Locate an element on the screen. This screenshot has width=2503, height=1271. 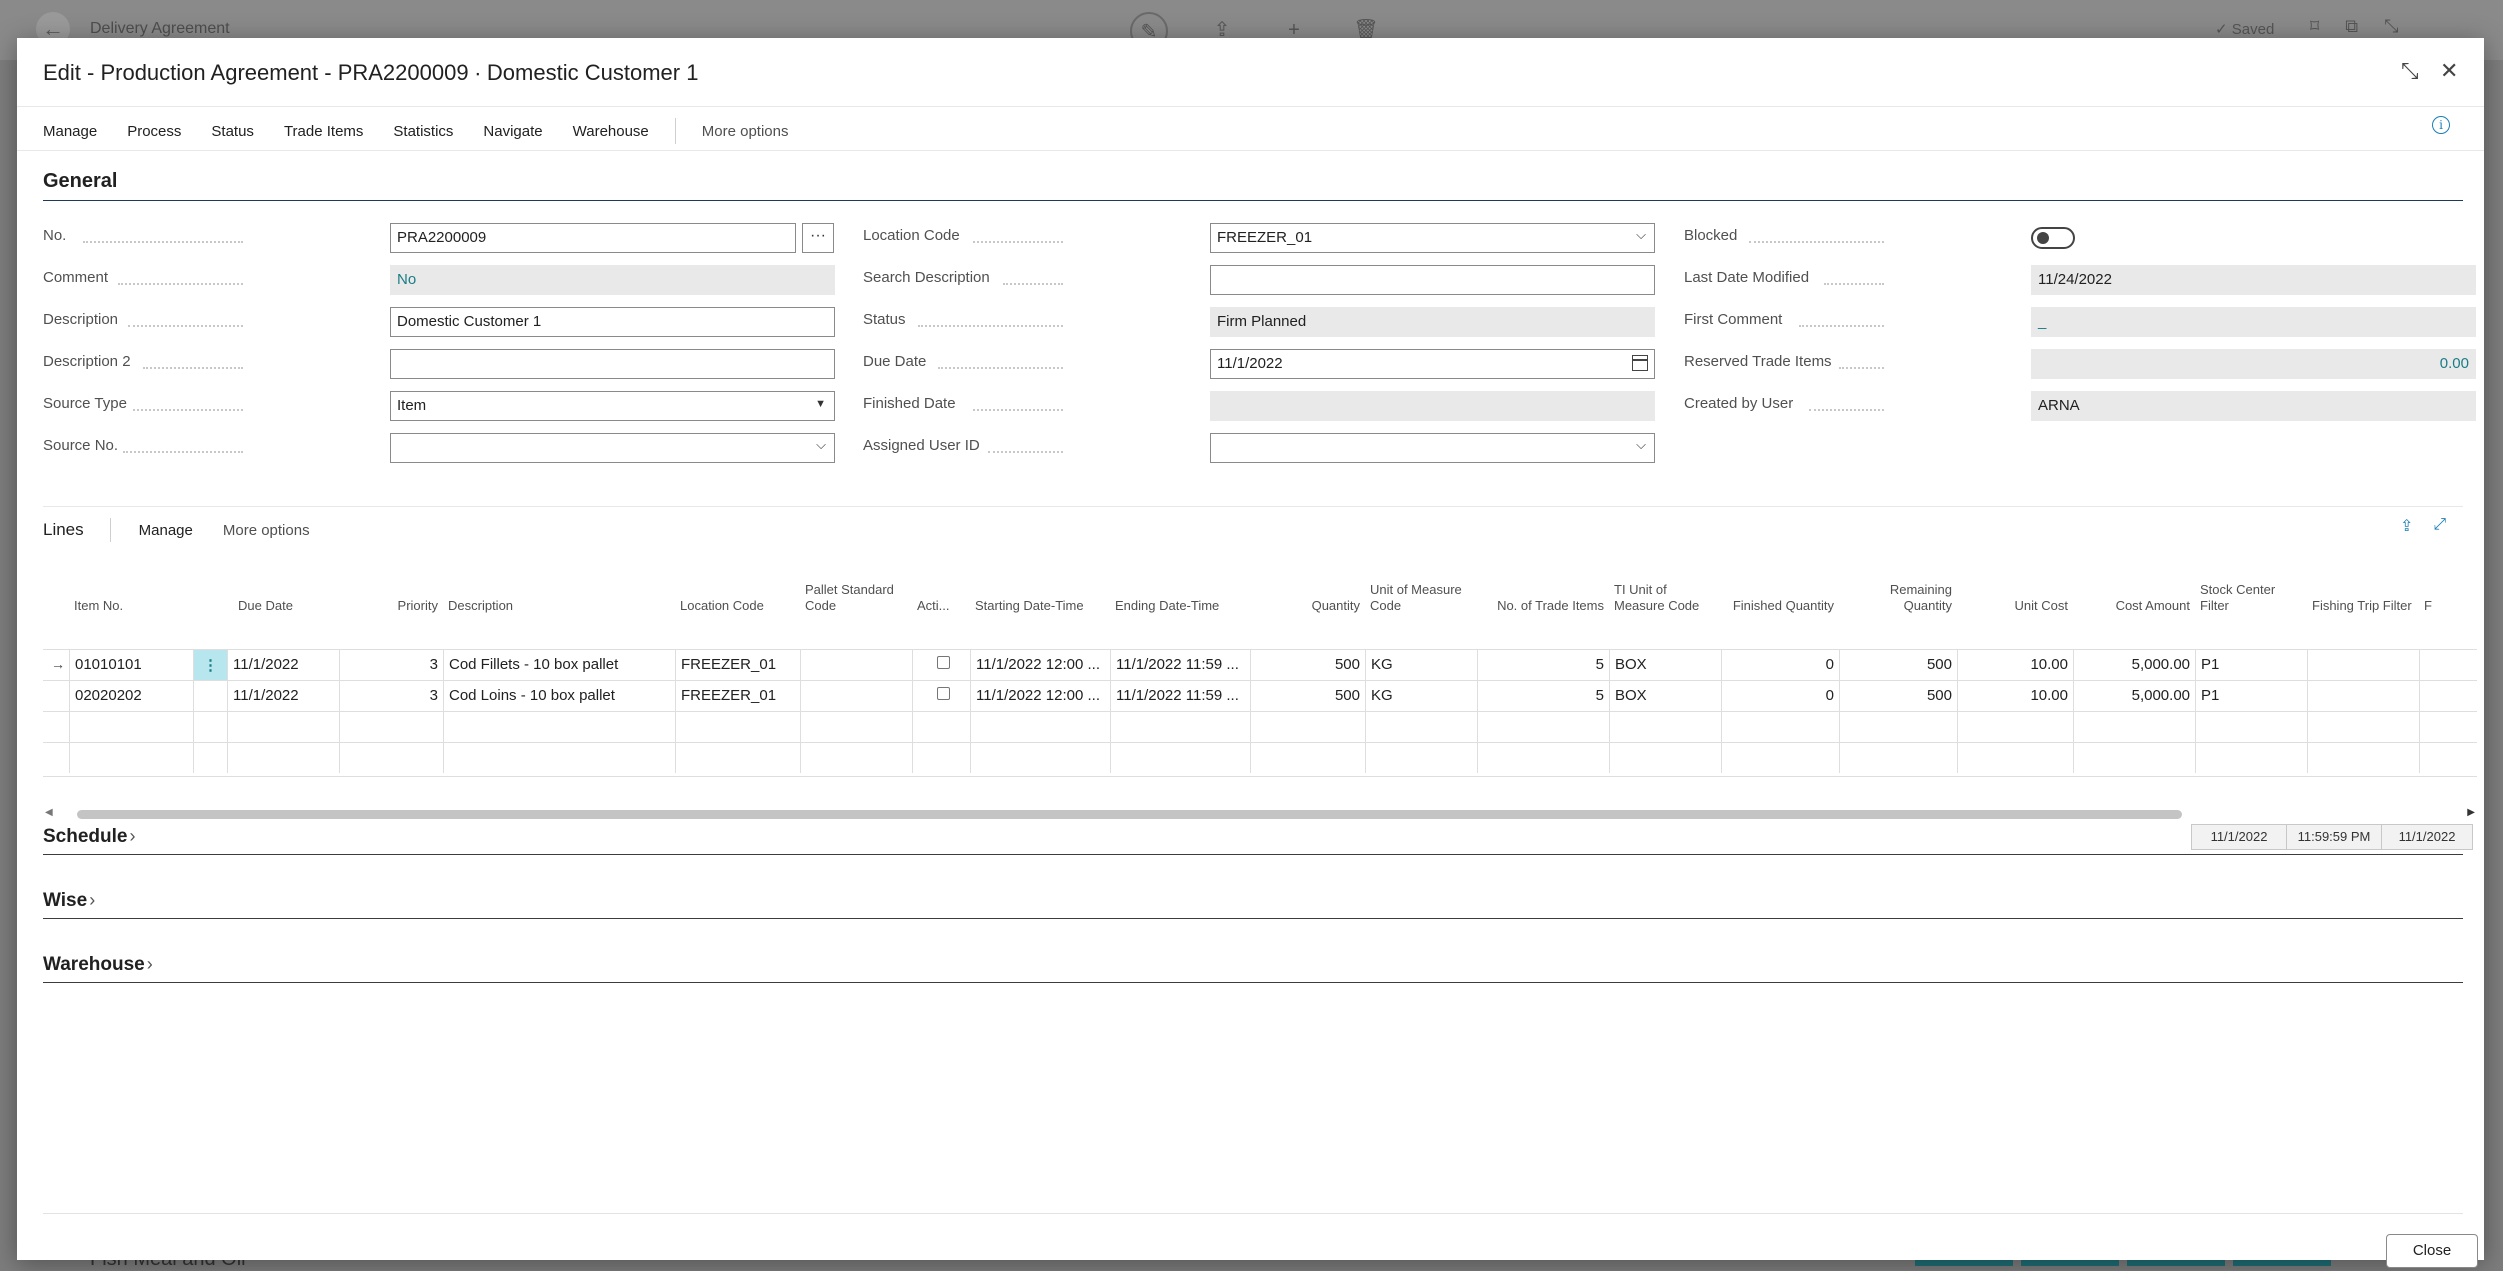
no-input: PRA2200009 is located at coordinates (593, 238).